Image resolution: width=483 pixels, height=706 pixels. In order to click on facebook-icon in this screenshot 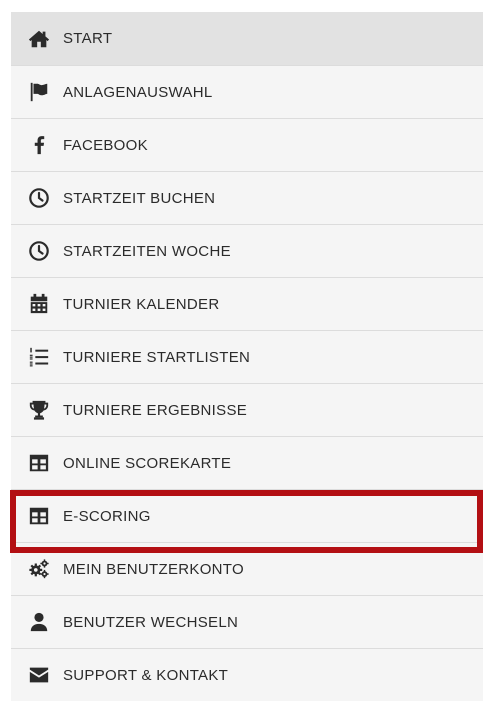, I will do `click(39, 145)`.